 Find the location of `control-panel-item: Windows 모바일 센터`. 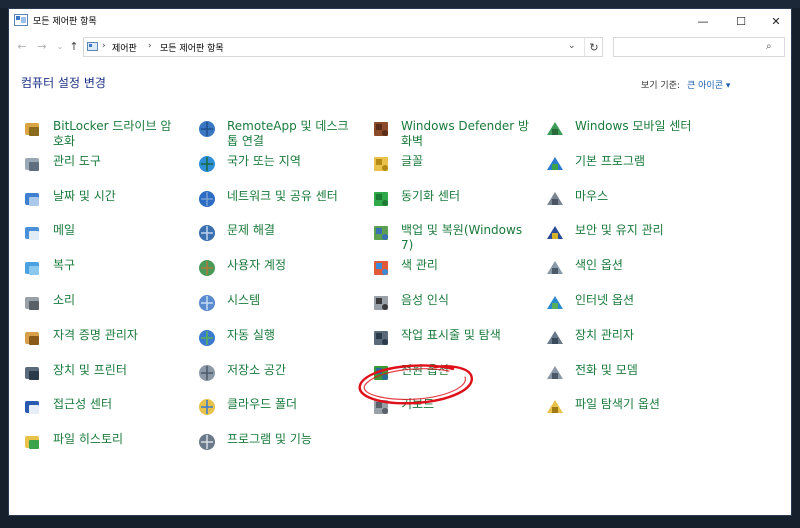

control-panel-item: Windows 모바일 센터 is located at coordinates (618, 136).